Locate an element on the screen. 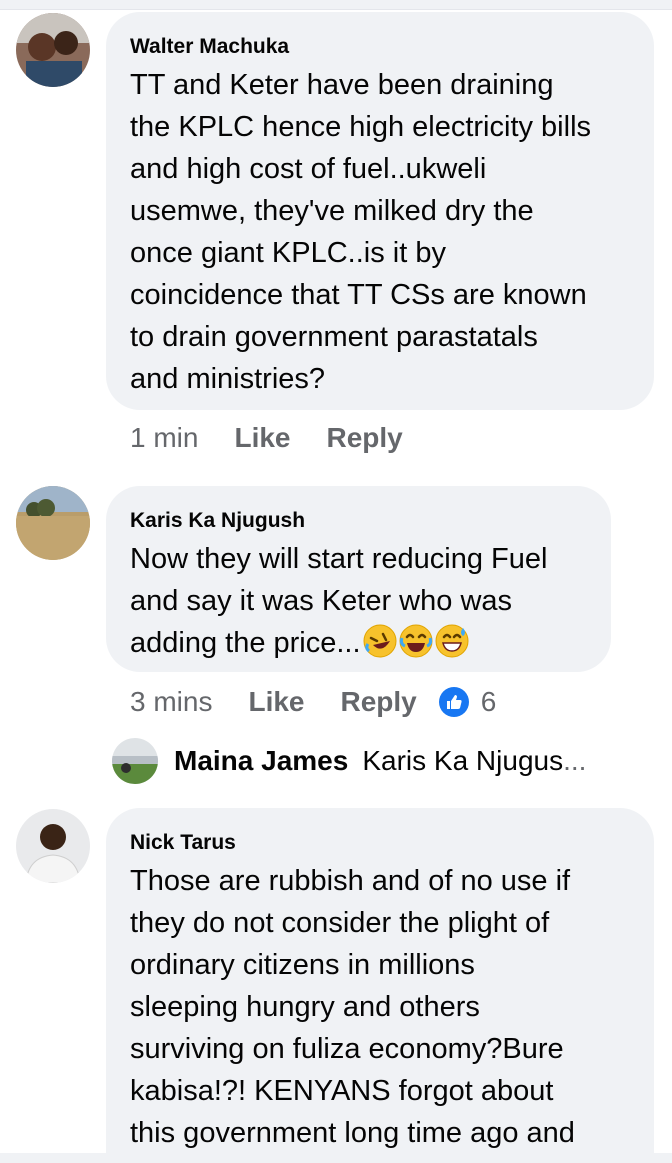 Image resolution: width=672 pixels, height=1163 pixels. reply-author: Maina James is located at coordinates (261, 761).